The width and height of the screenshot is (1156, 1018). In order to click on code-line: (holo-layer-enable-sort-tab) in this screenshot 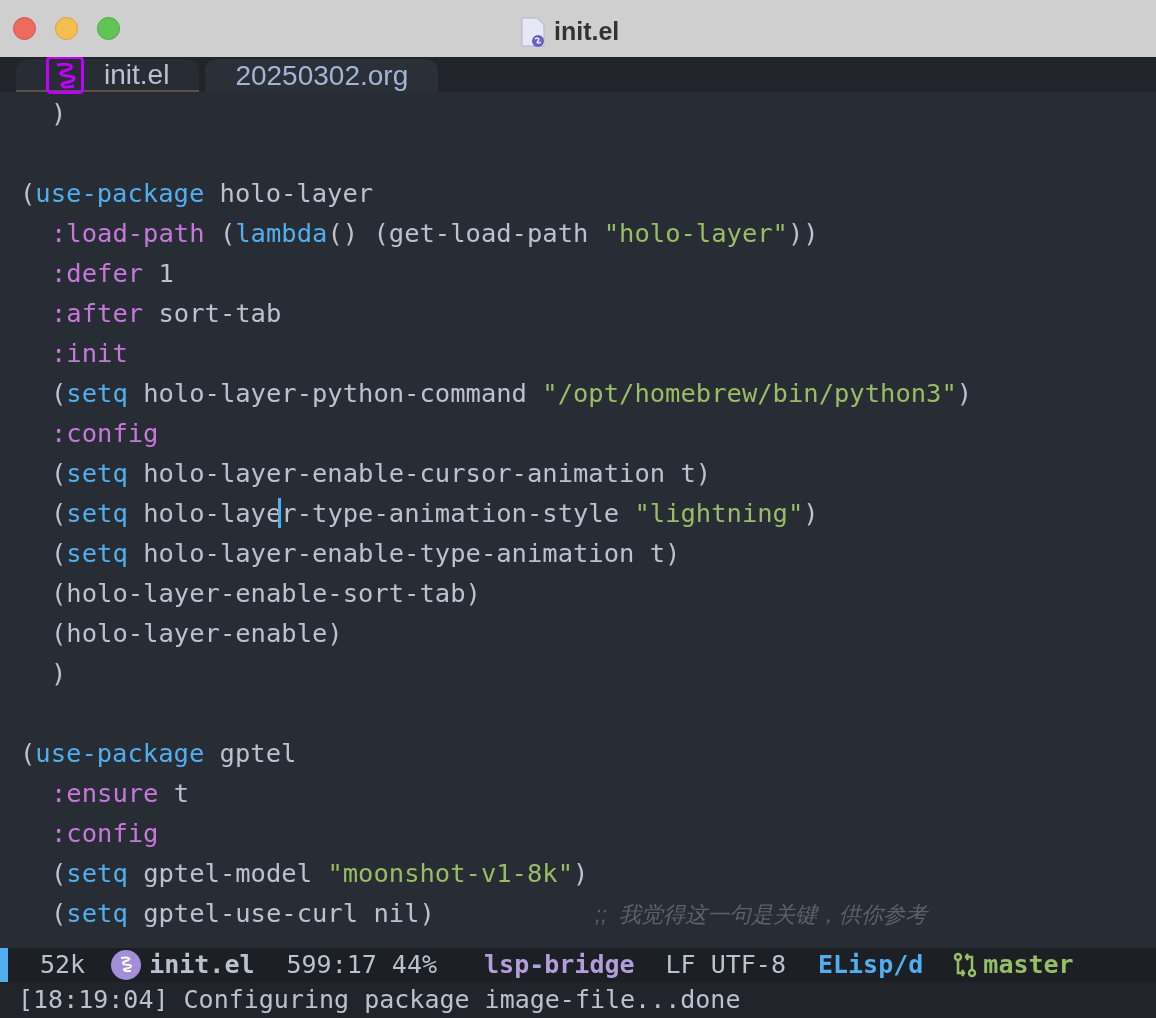, I will do `click(266, 593)`.